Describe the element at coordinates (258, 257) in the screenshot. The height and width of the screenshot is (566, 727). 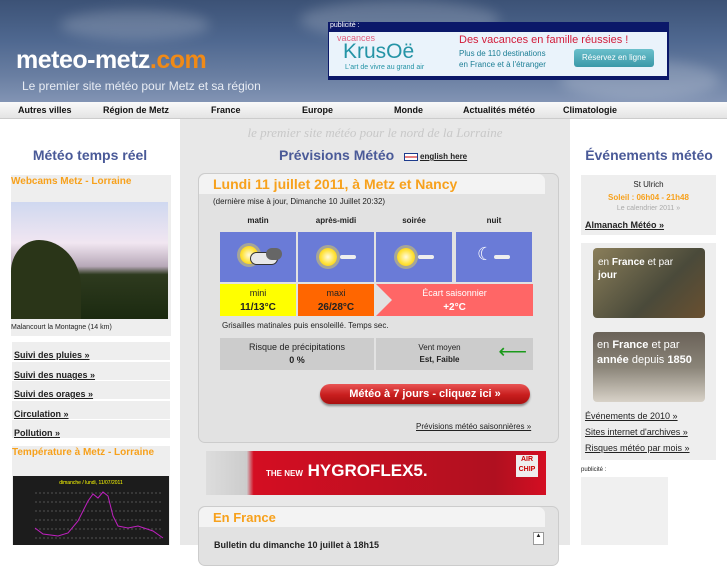
I see `sun-cloud-icon` at that location.